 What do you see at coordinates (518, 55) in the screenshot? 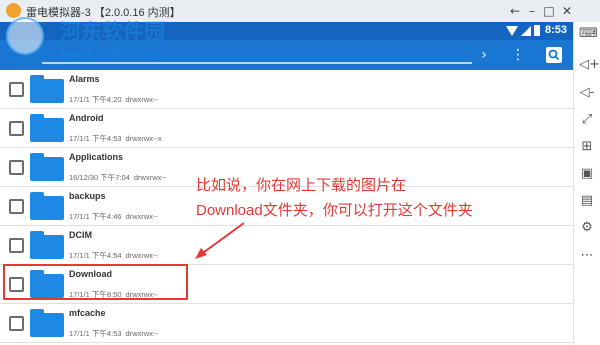
I see `more-options-icon: ⋮` at bounding box center [518, 55].